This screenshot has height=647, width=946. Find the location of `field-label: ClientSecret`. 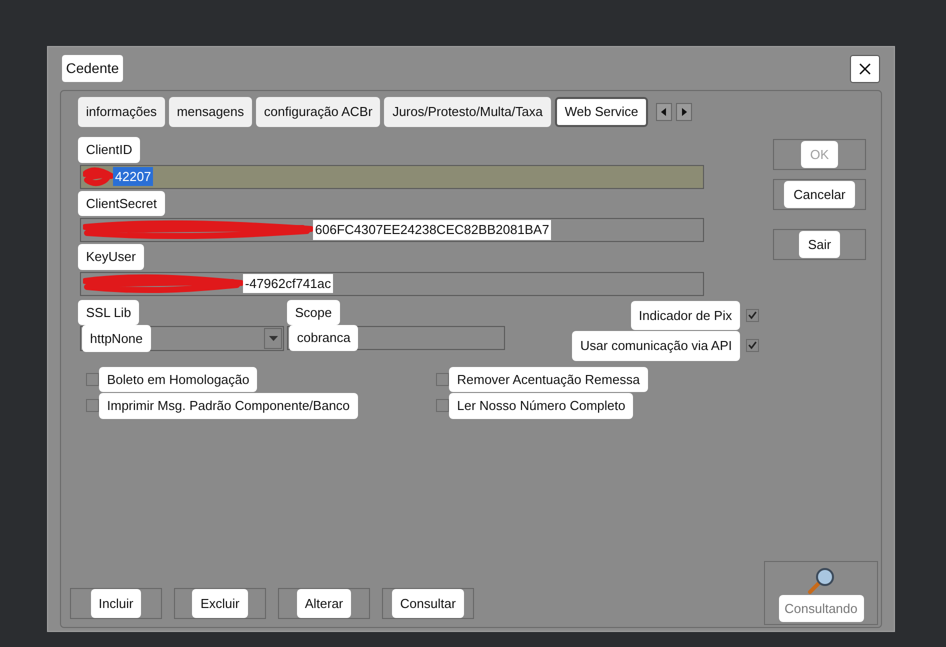

field-label: ClientSecret is located at coordinates (121, 203).